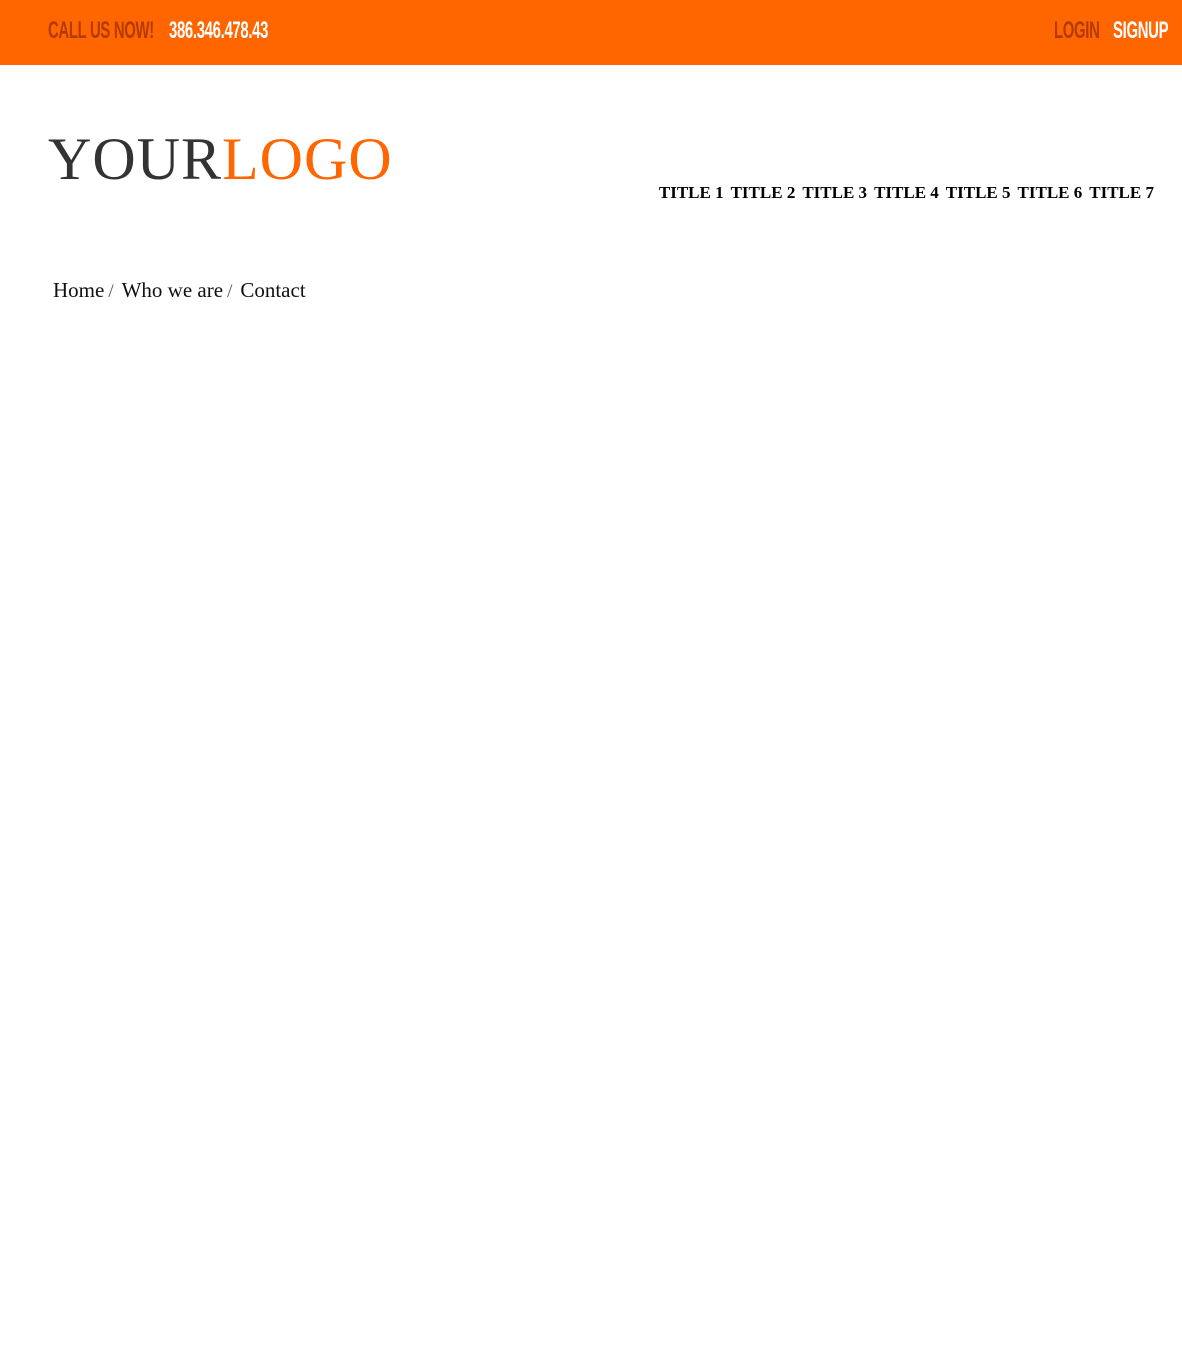 This screenshot has width=1182, height=1350. I want to click on site-logo: YOURLOGO, so click(220, 159).